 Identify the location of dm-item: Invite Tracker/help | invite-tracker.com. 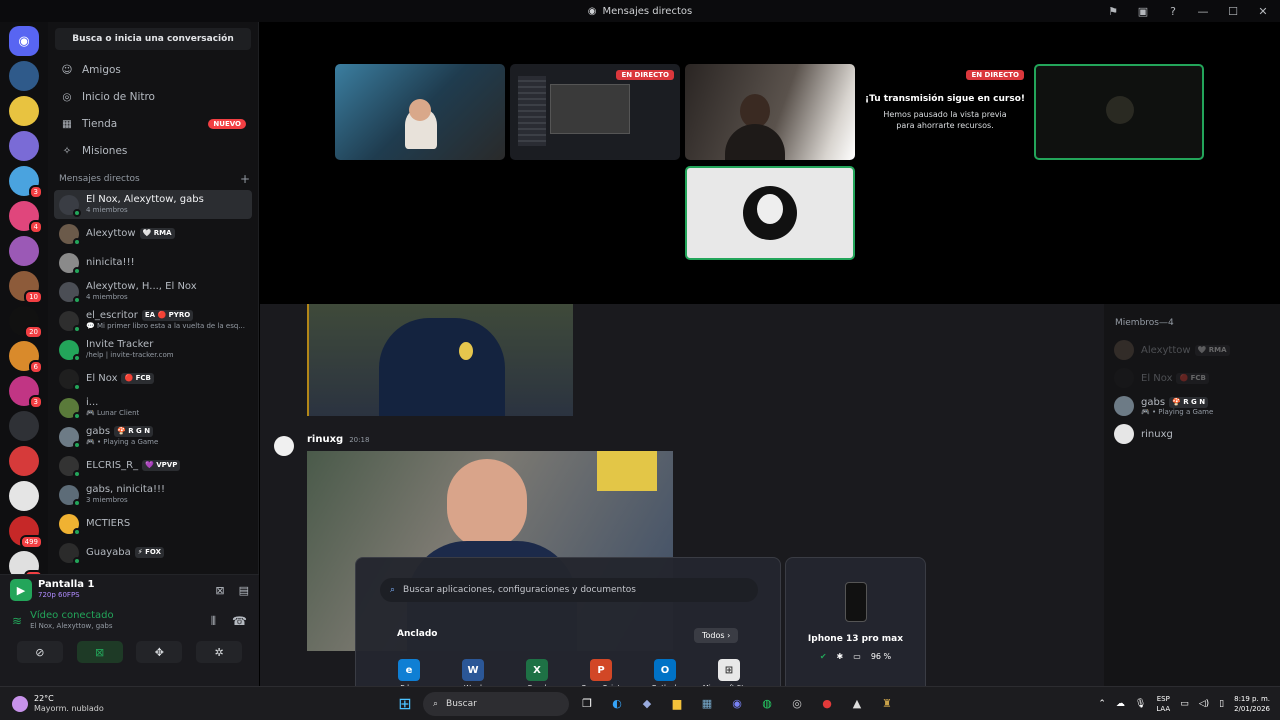
(153, 349).